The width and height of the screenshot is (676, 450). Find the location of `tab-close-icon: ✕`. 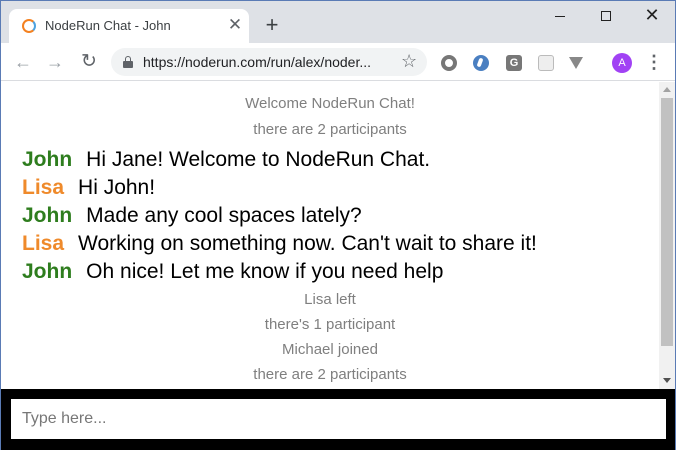

tab-close-icon: ✕ is located at coordinates (235, 24).